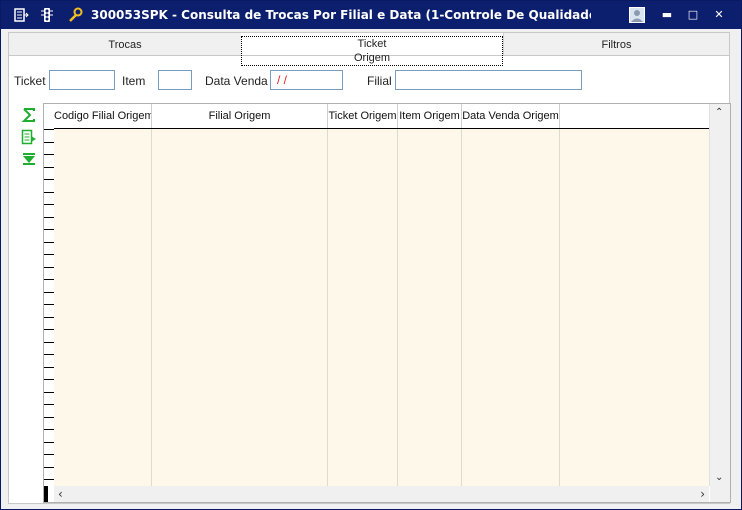 This screenshot has width=742, height=510. What do you see at coordinates (667, 15) in the screenshot?
I see `minimize-button: ▬` at bounding box center [667, 15].